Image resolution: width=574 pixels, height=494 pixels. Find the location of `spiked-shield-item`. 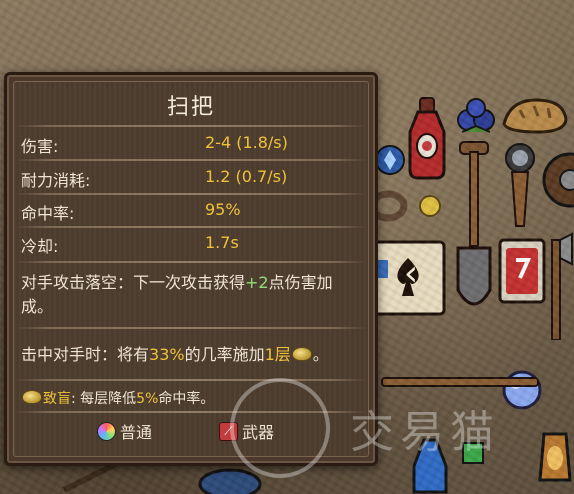

spiked-shield-item is located at coordinates (557, 180).